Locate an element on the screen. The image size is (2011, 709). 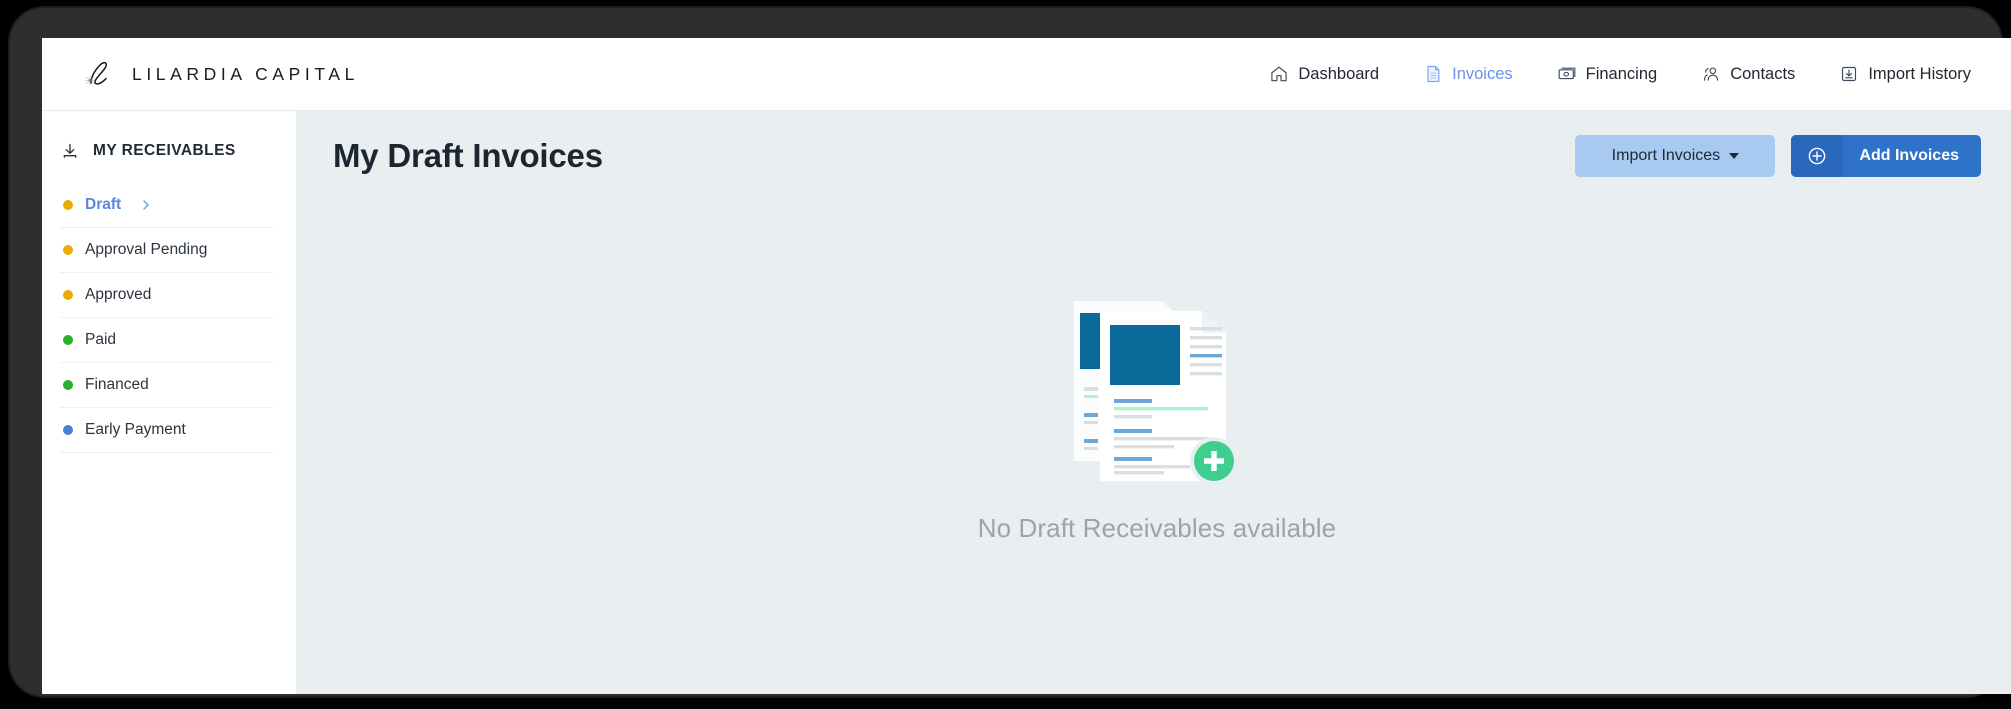
nav-item-label: Financing is located at coordinates (1621, 73).